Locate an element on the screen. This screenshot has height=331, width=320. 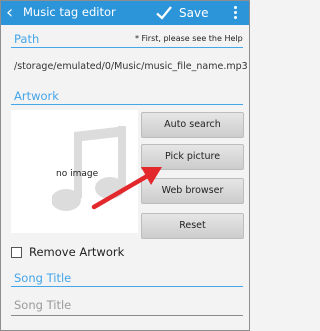
artwork-preview: no image is located at coordinates (74, 171).